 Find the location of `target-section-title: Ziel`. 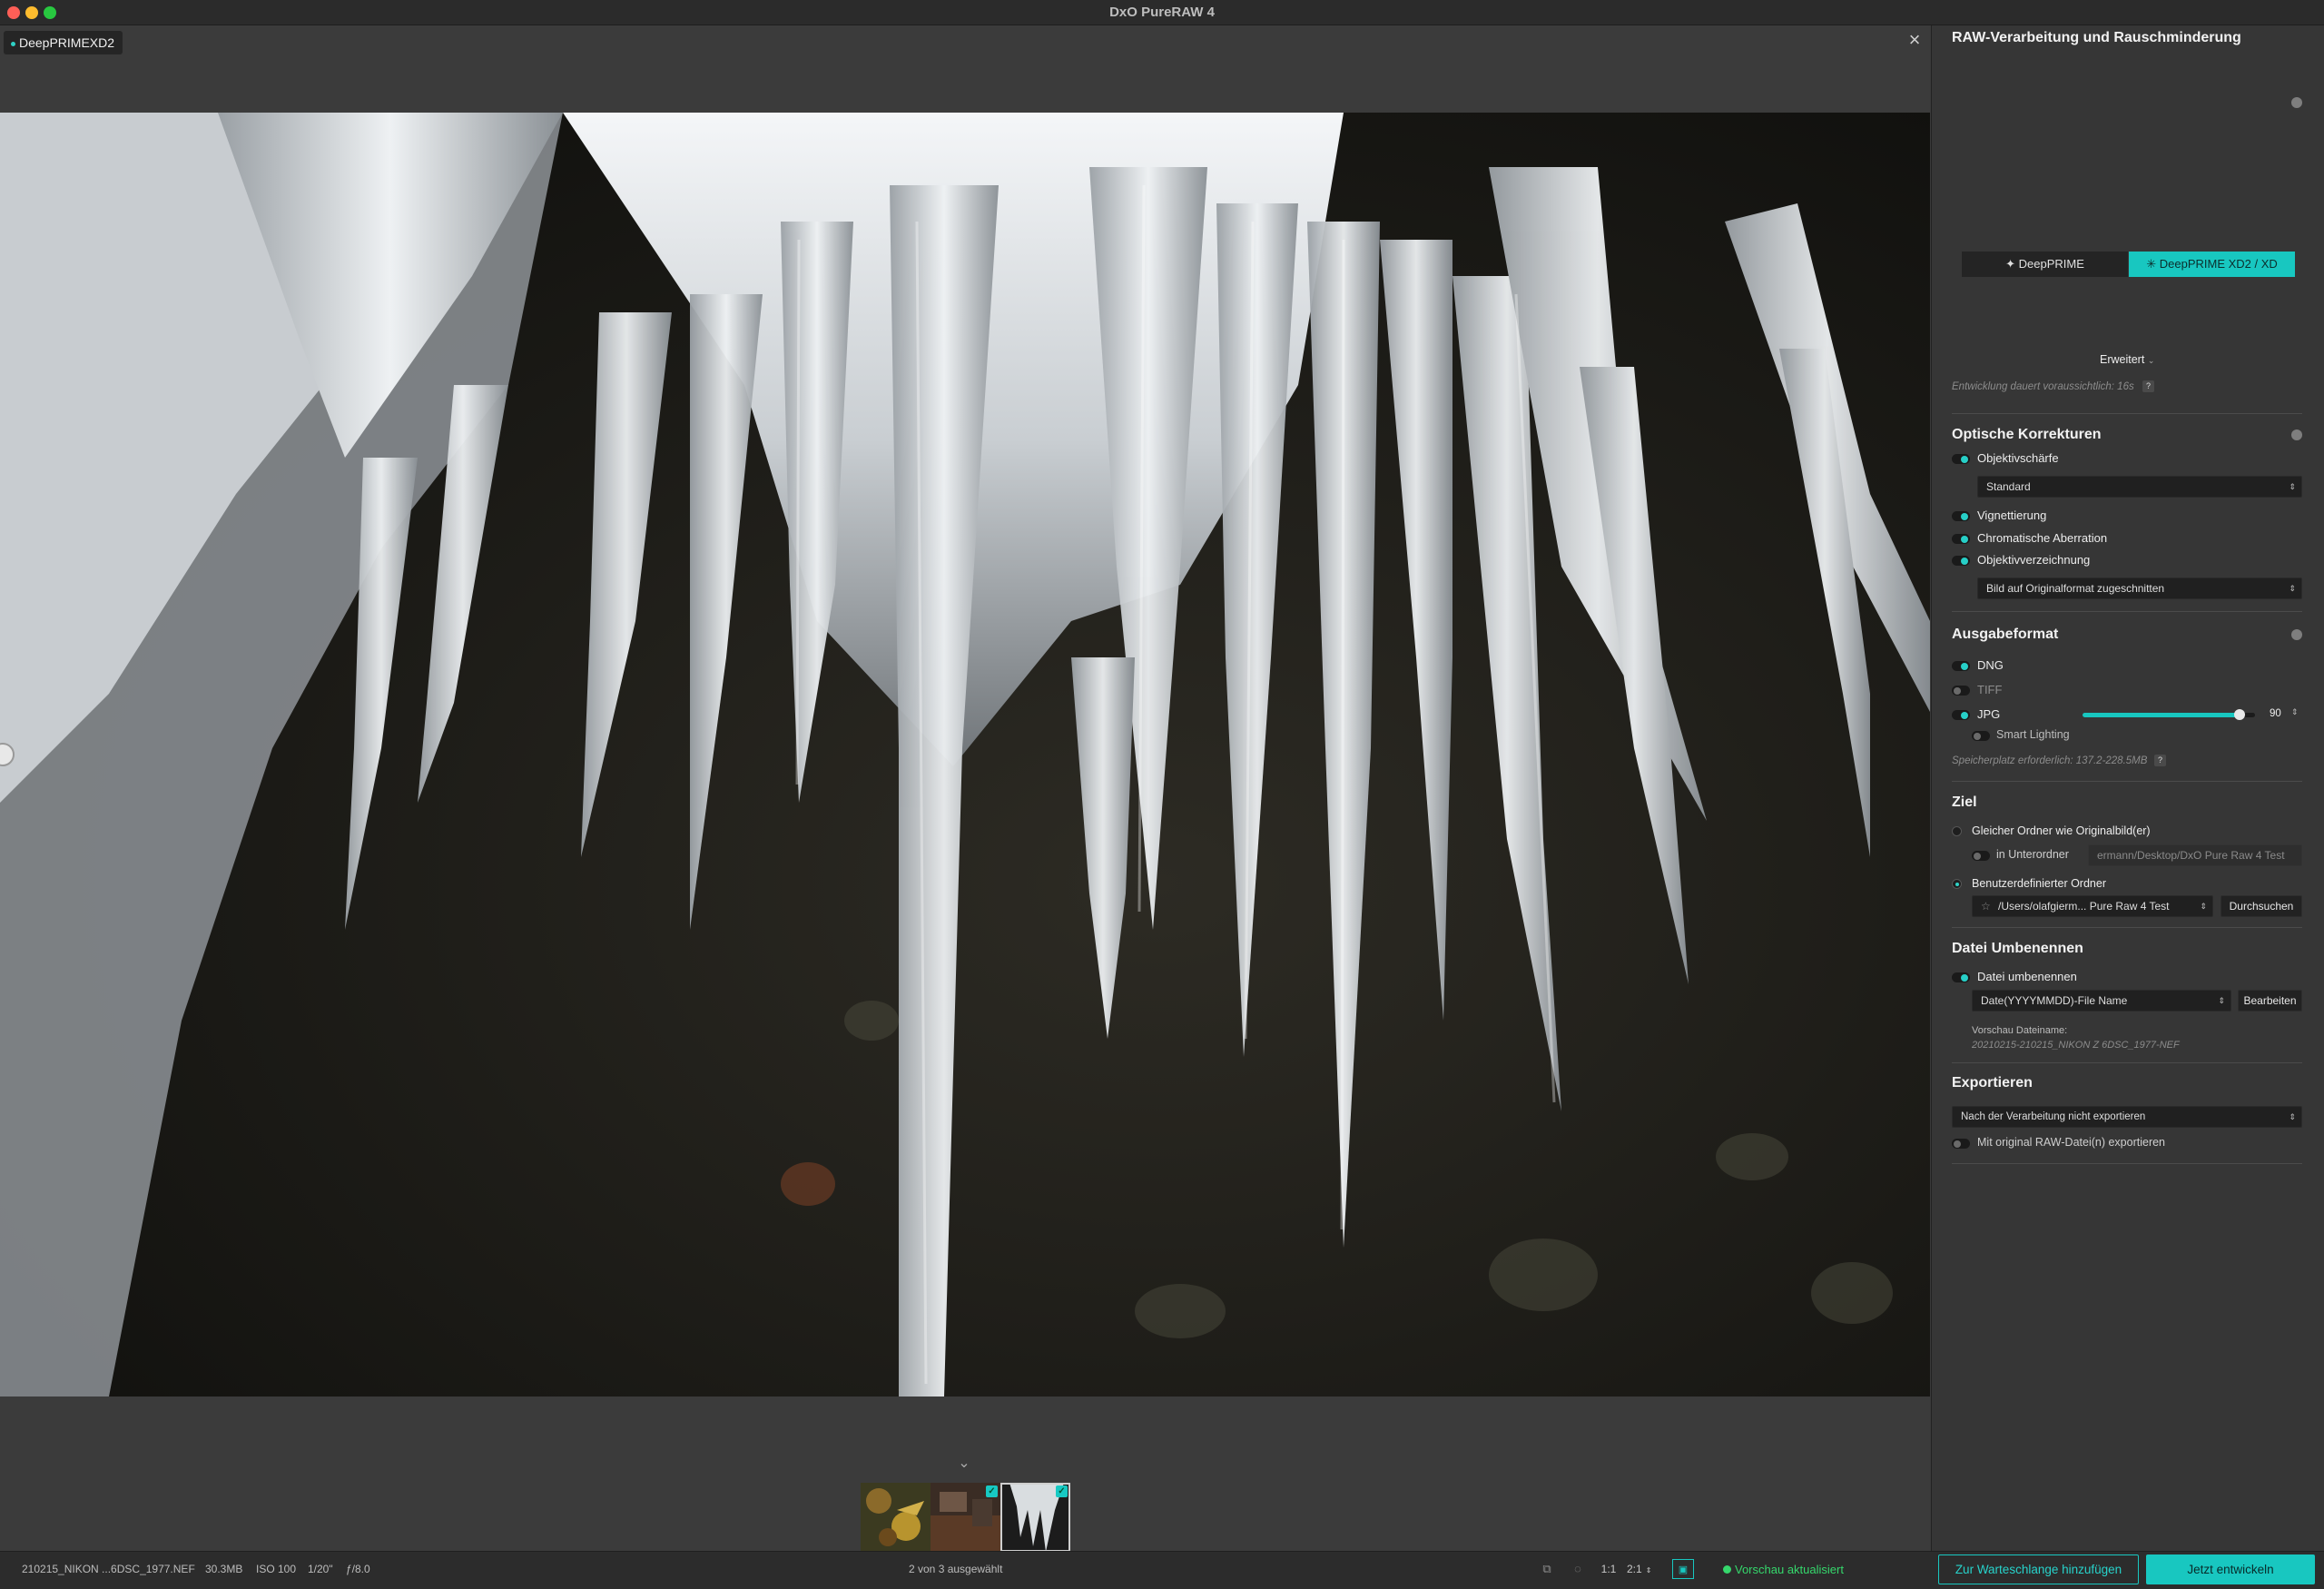

target-section-title: Ziel is located at coordinates (1964, 802).